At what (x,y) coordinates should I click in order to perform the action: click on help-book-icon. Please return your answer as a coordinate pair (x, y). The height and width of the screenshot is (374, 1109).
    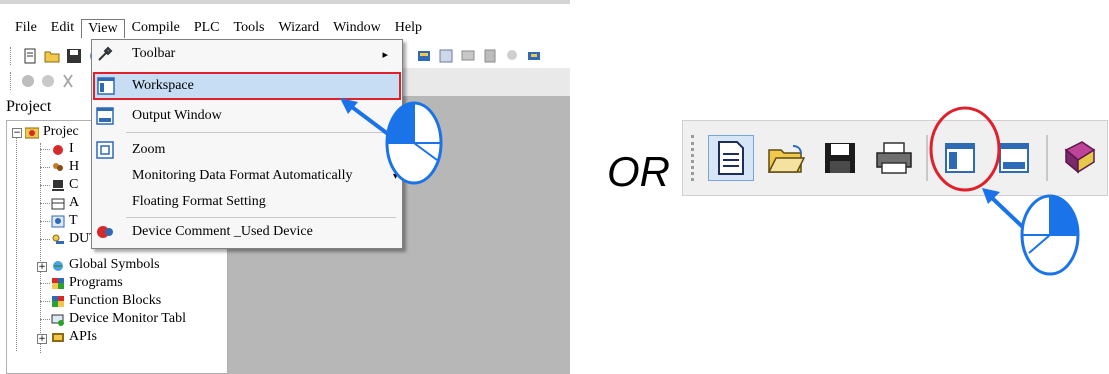
    Looking at the image, I should click on (1080, 157).